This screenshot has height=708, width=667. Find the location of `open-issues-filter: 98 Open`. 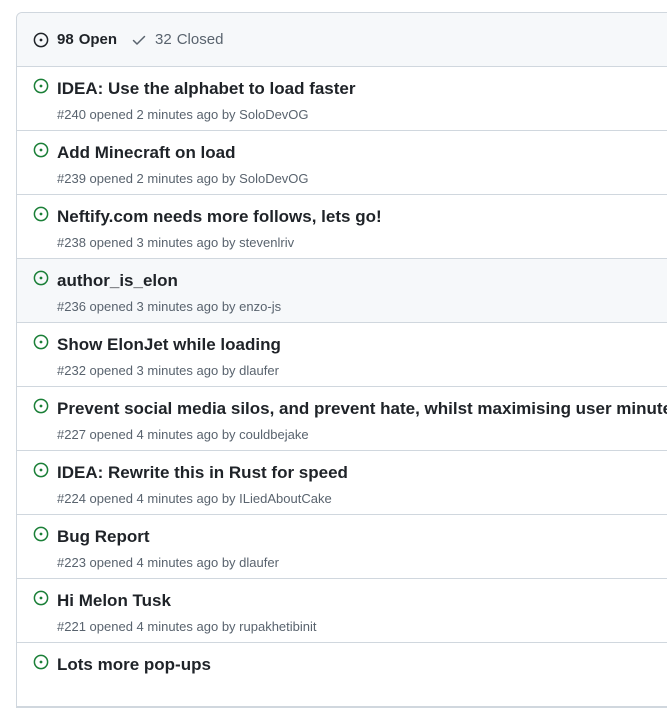

open-issues-filter: 98 Open is located at coordinates (75, 39).